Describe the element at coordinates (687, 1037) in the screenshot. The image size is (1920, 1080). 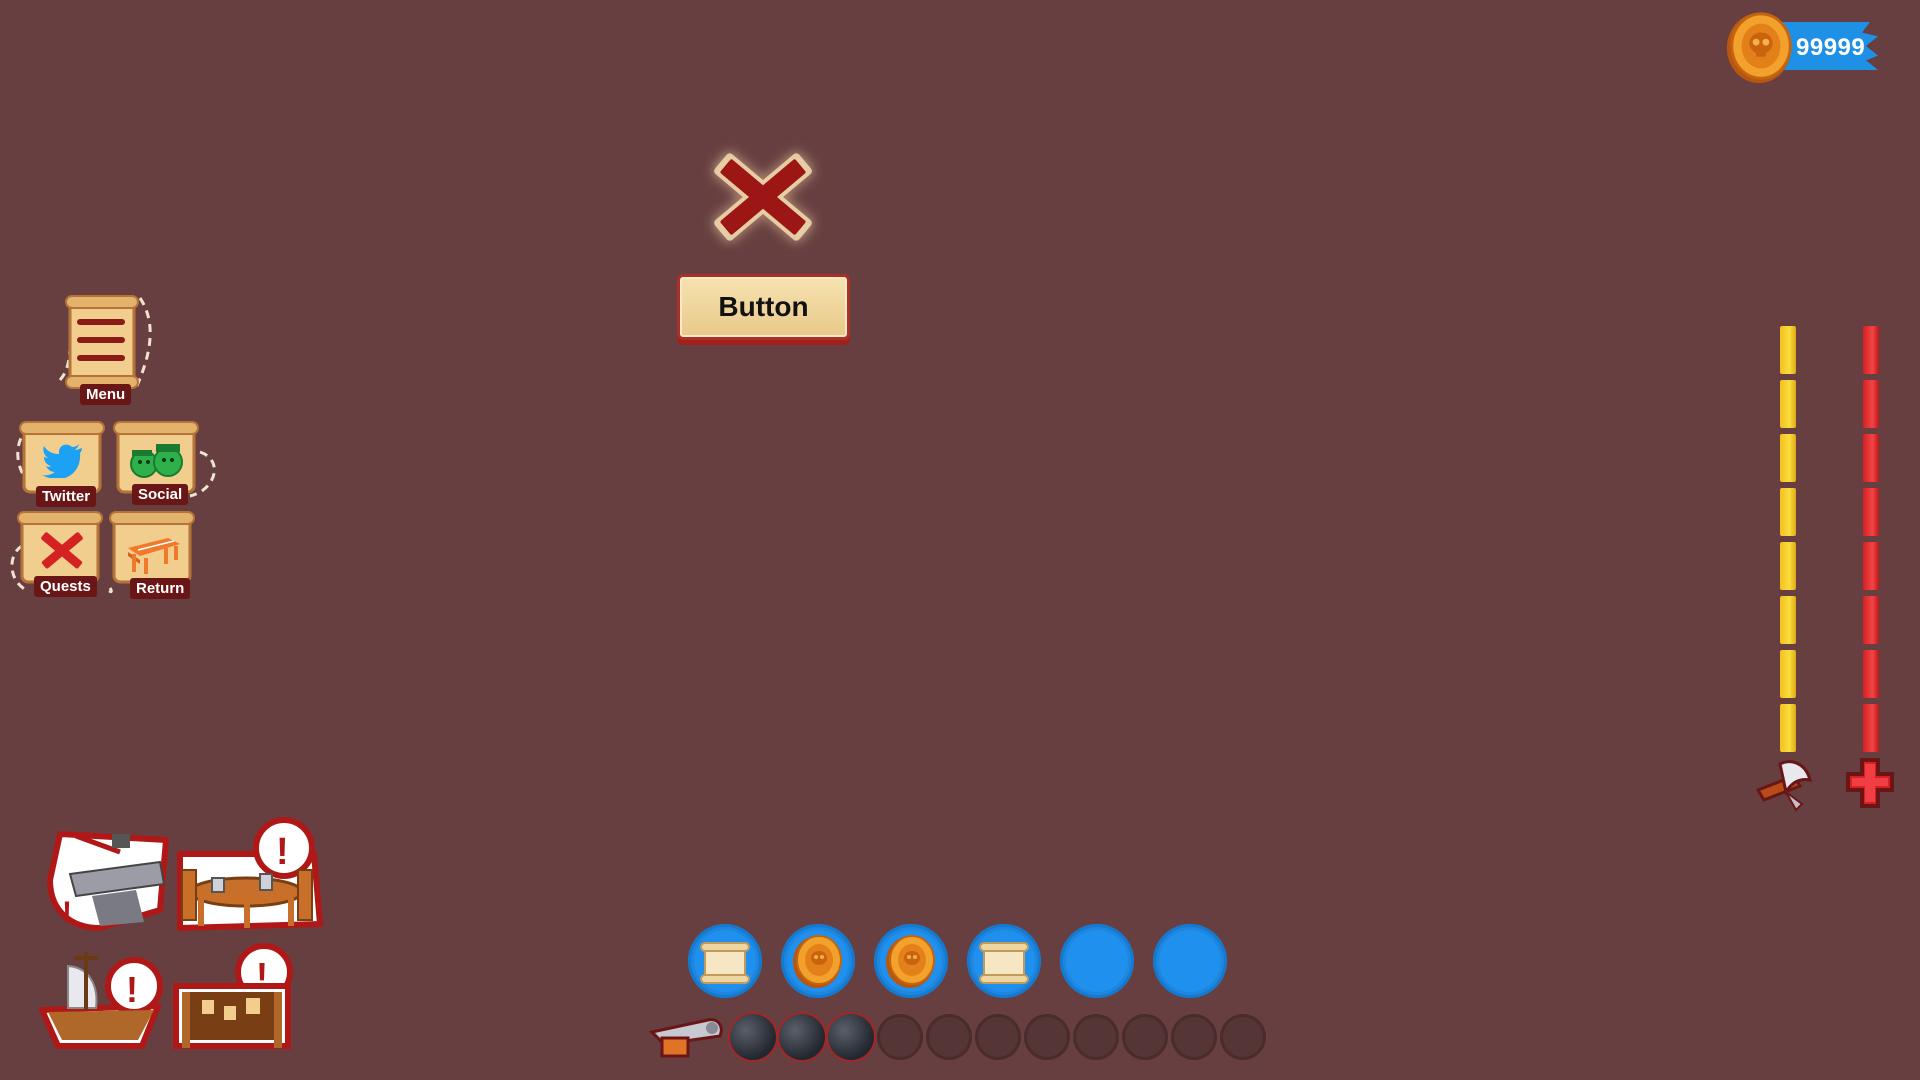
I see `cannon-icon` at that location.